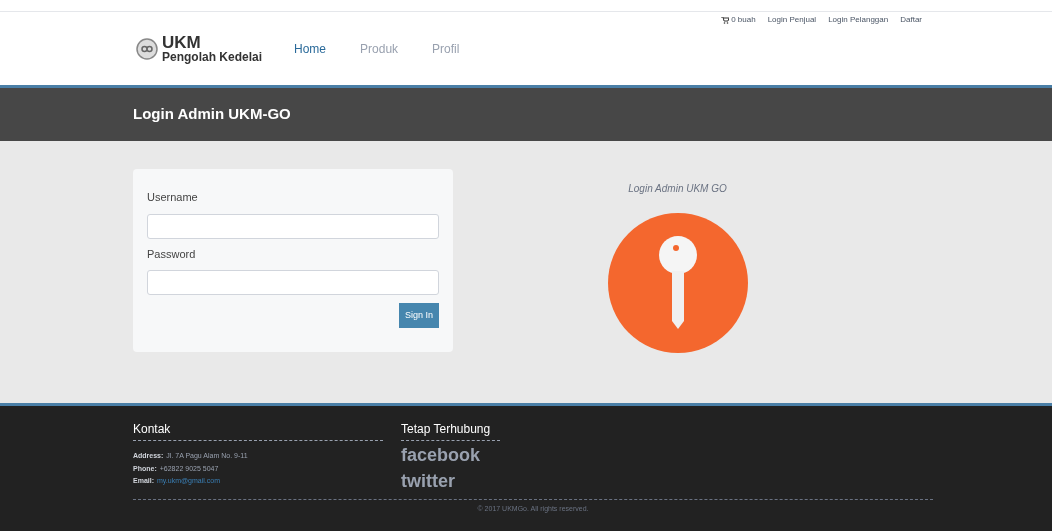 The image size is (1052, 531). Describe the element at coordinates (738, 20) in the screenshot. I see `cart-link: 0 buah` at that location.